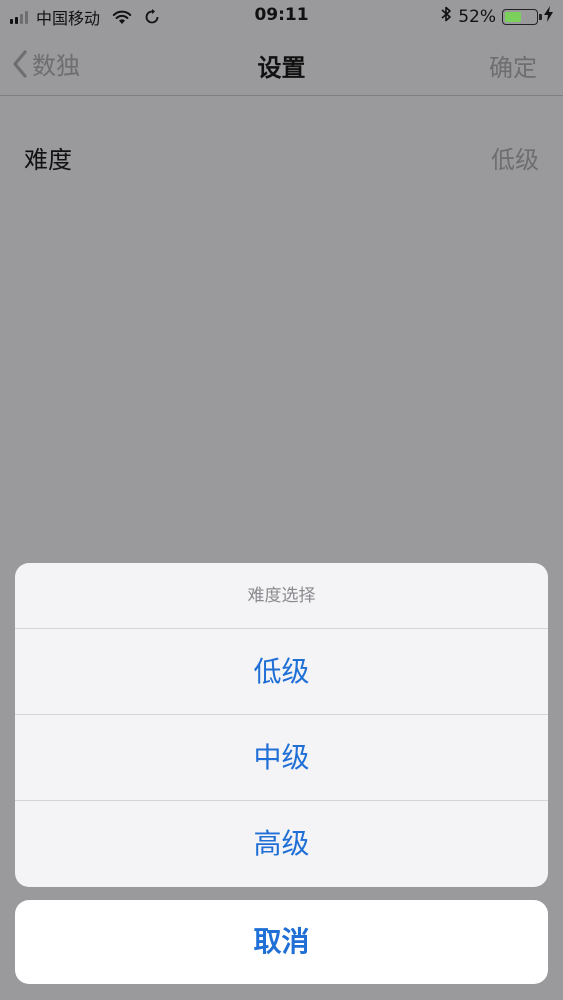 The height and width of the screenshot is (1000, 563). I want to click on battery-icon, so click(522, 16).